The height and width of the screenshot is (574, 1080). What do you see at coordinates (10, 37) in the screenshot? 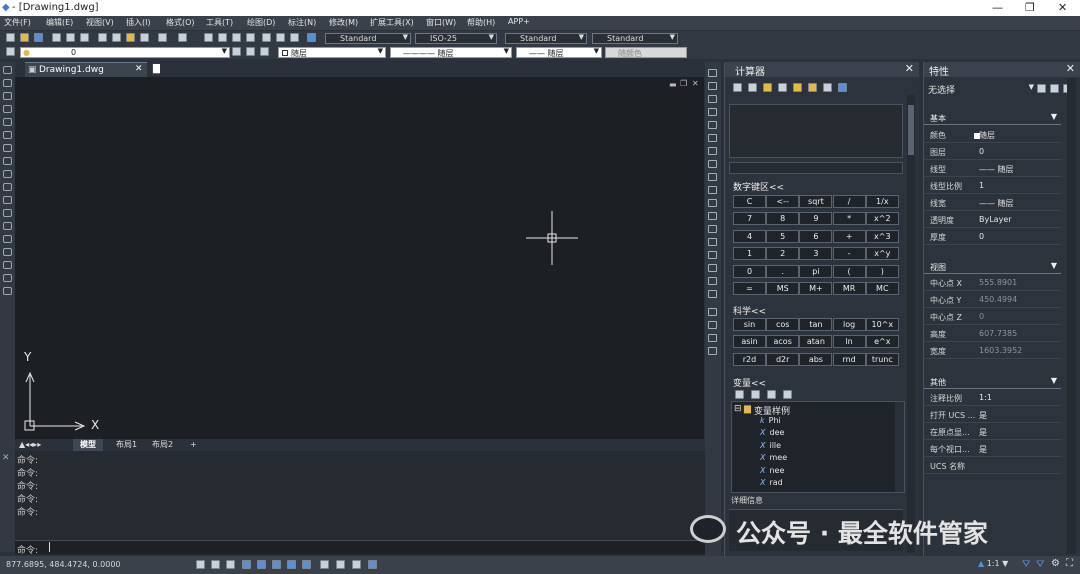
I see `new-icon` at bounding box center [10, 37].